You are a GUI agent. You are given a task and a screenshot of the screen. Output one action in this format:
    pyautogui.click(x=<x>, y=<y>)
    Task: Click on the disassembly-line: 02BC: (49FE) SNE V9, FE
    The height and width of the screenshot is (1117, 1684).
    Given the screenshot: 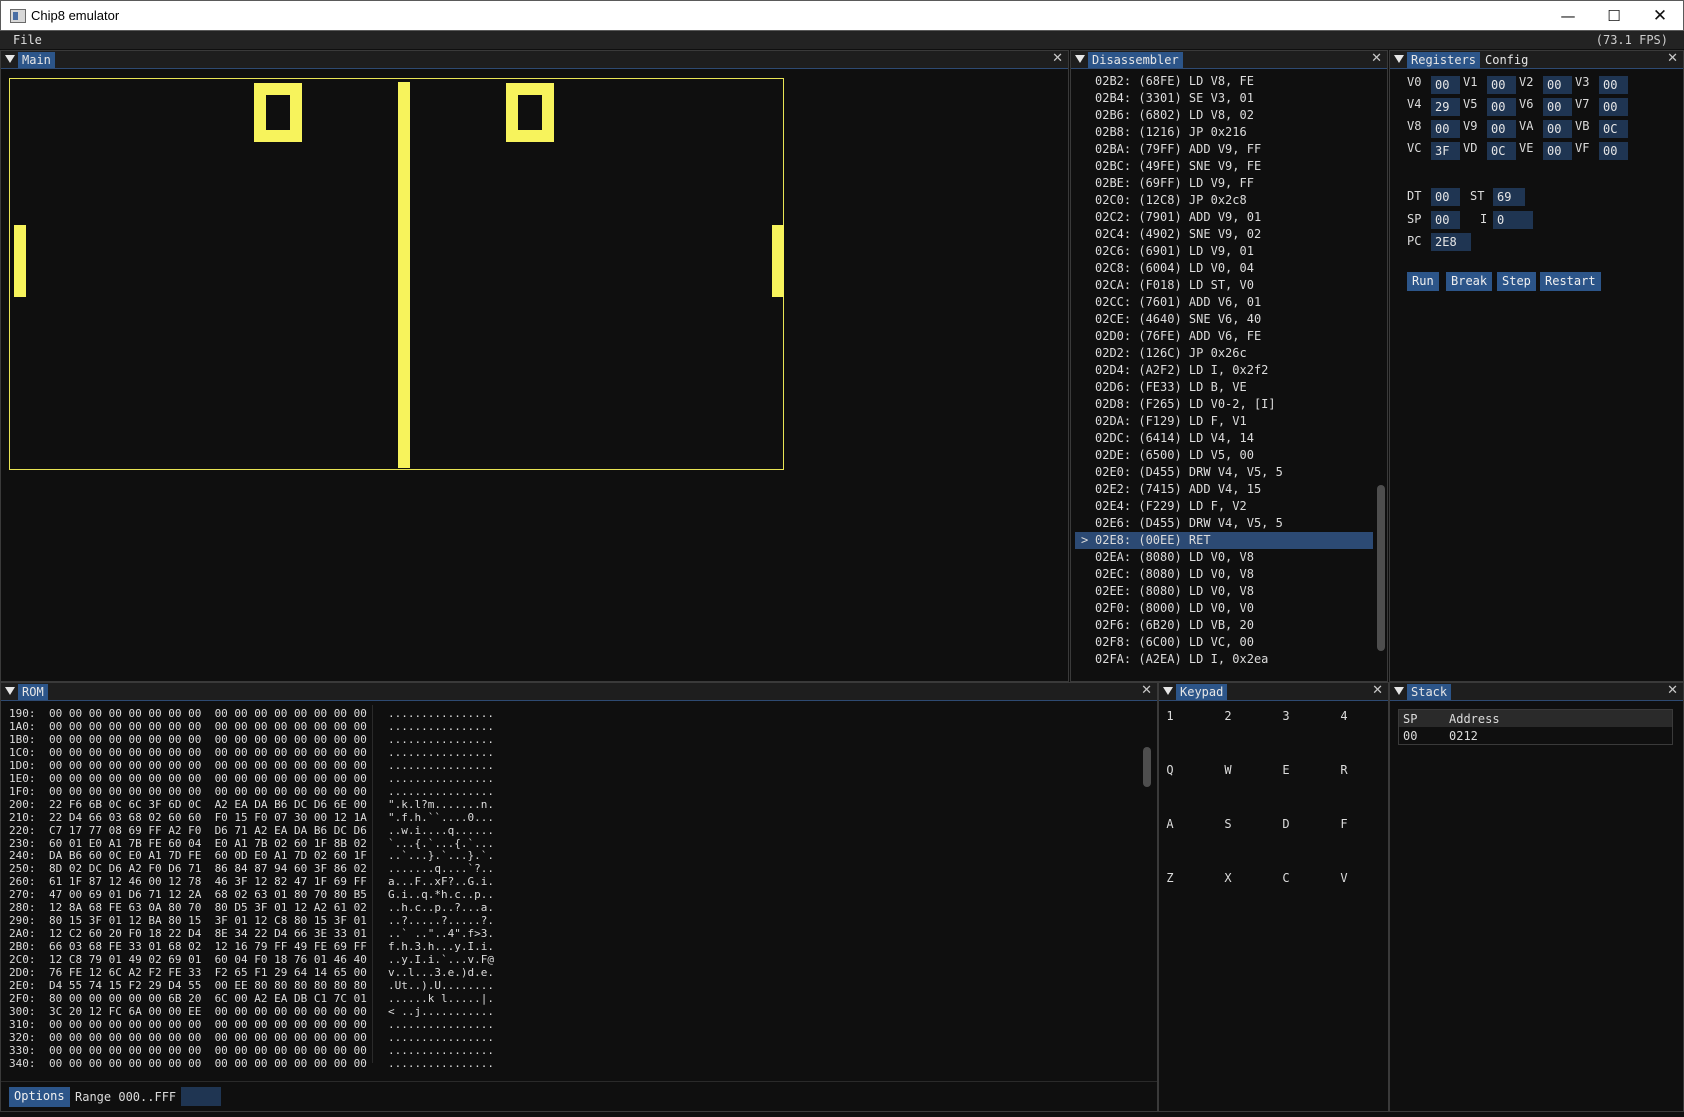 What is the action you would take?
    pyautogui.click(x=1224, y=166)
    